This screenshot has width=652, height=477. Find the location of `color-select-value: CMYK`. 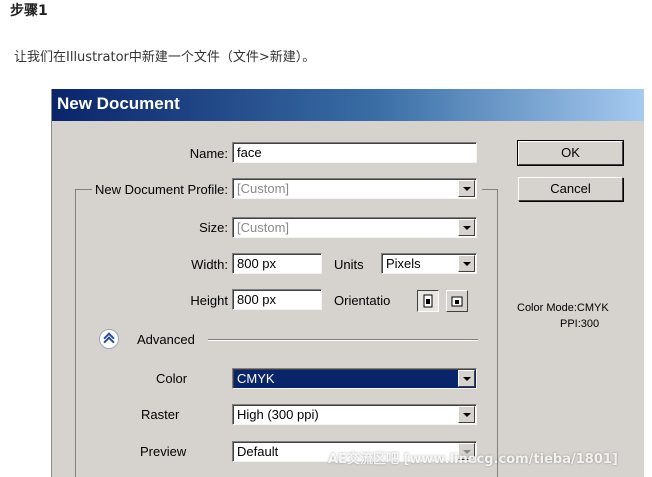

color-select-value: CMYK is located at coordinates (256, 378).